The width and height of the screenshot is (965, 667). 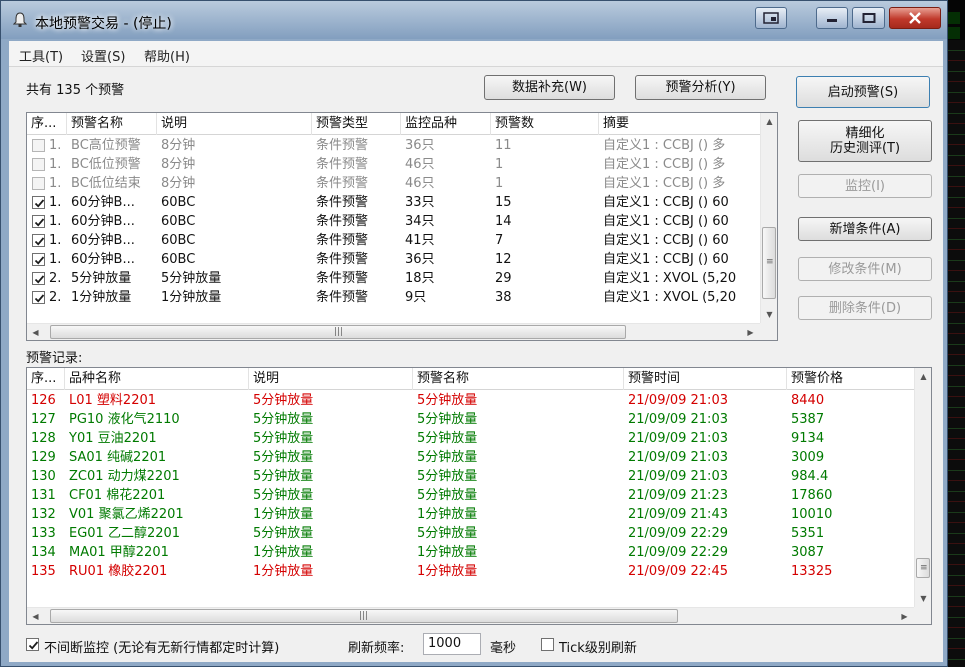 I want to click on record-cell-symbol: V01 聚氯乙烯2201, so click(x=126, y=514).